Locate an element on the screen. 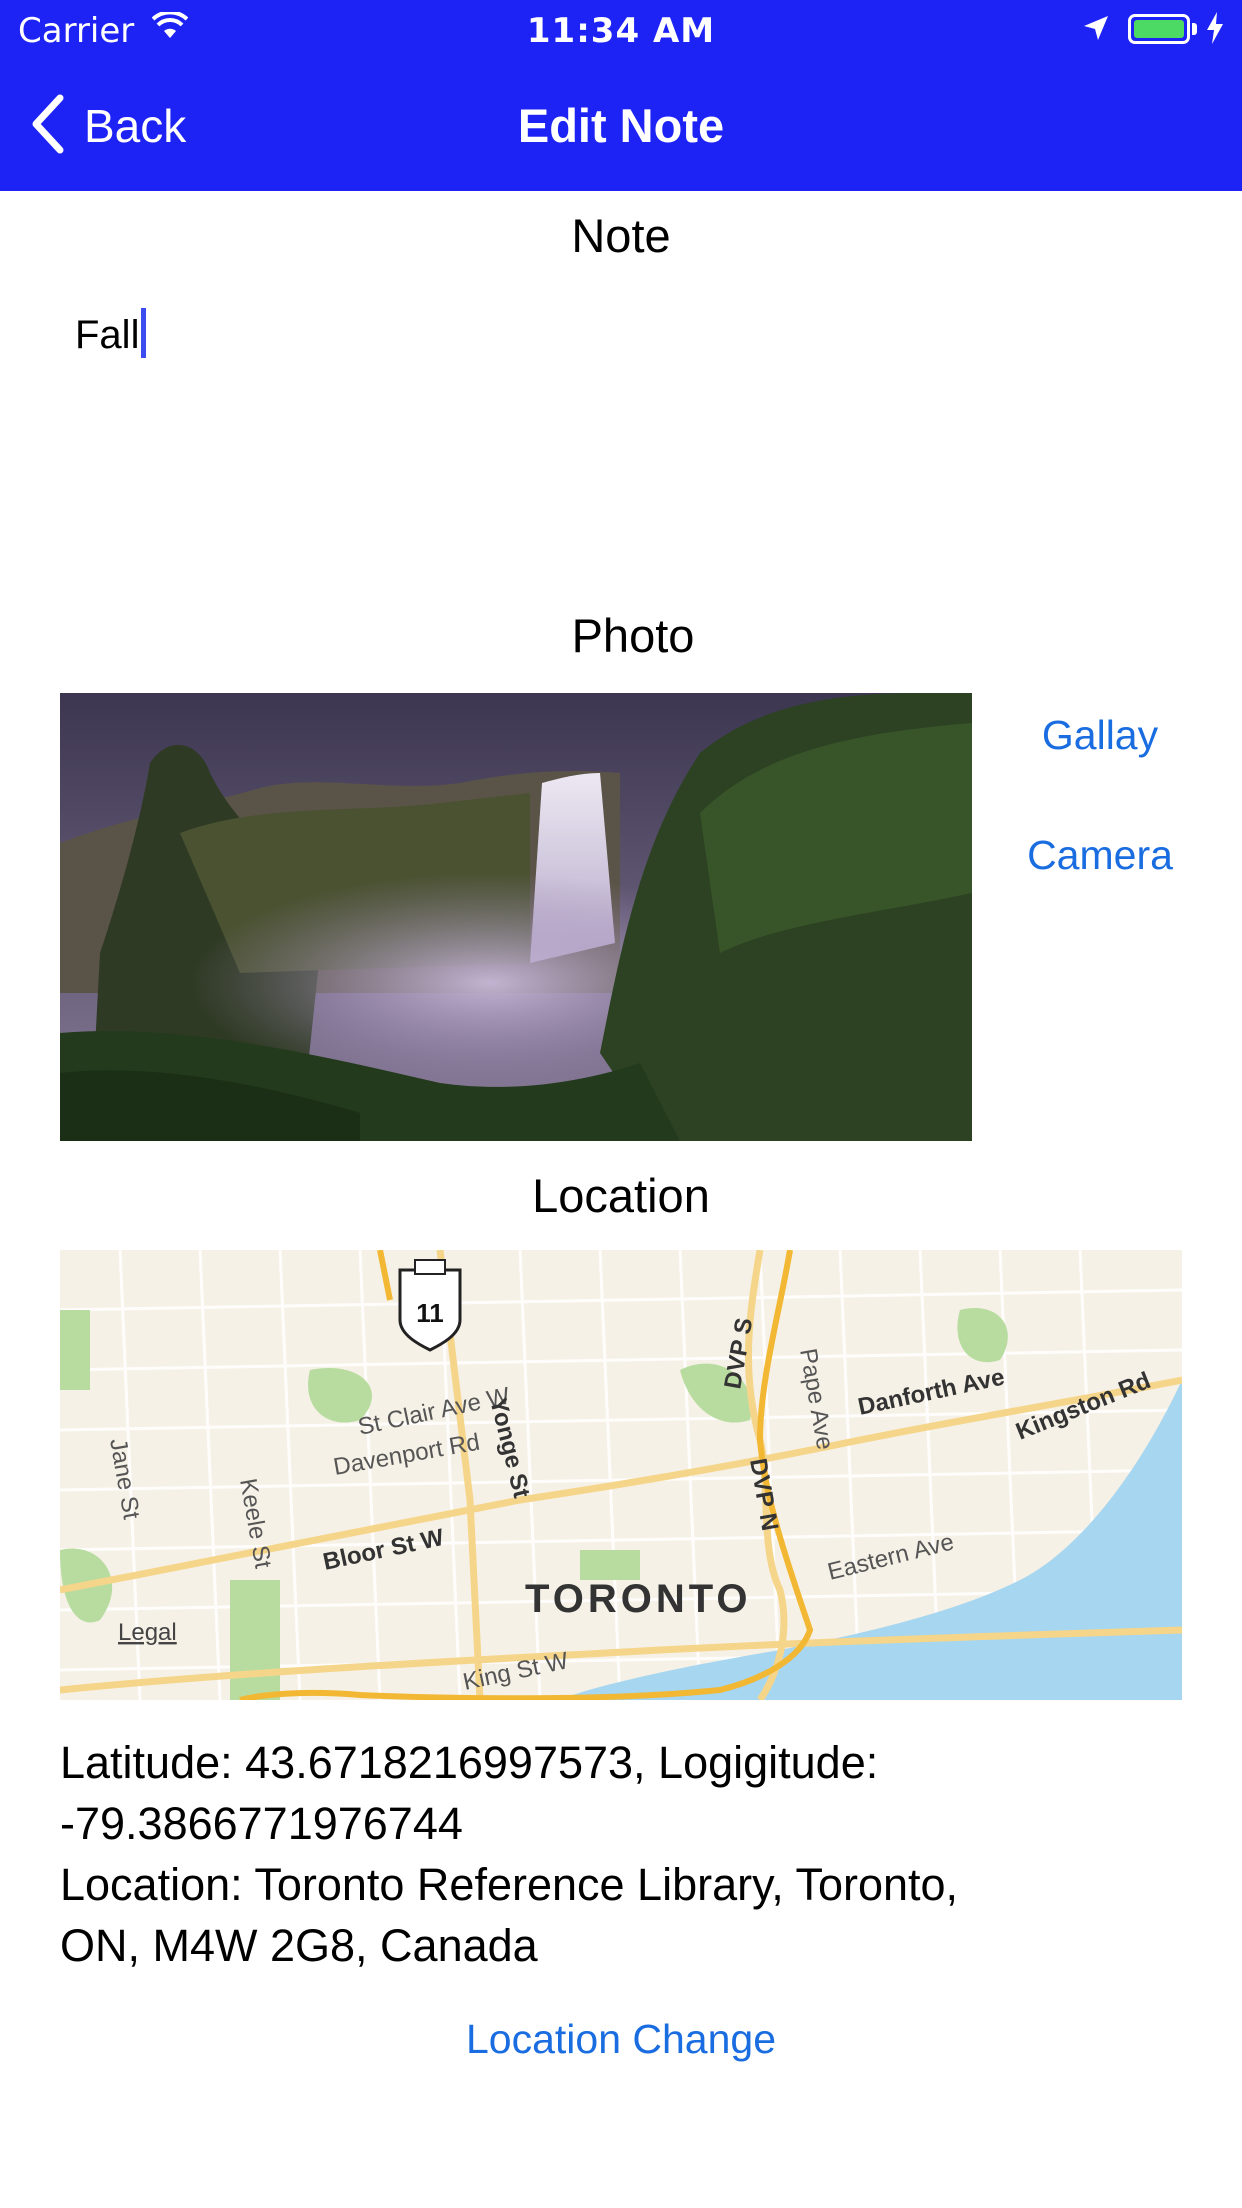  latitude-text: Latitude: 43.6718216997573, Logigitude: is located at coordinates (469, 1762).